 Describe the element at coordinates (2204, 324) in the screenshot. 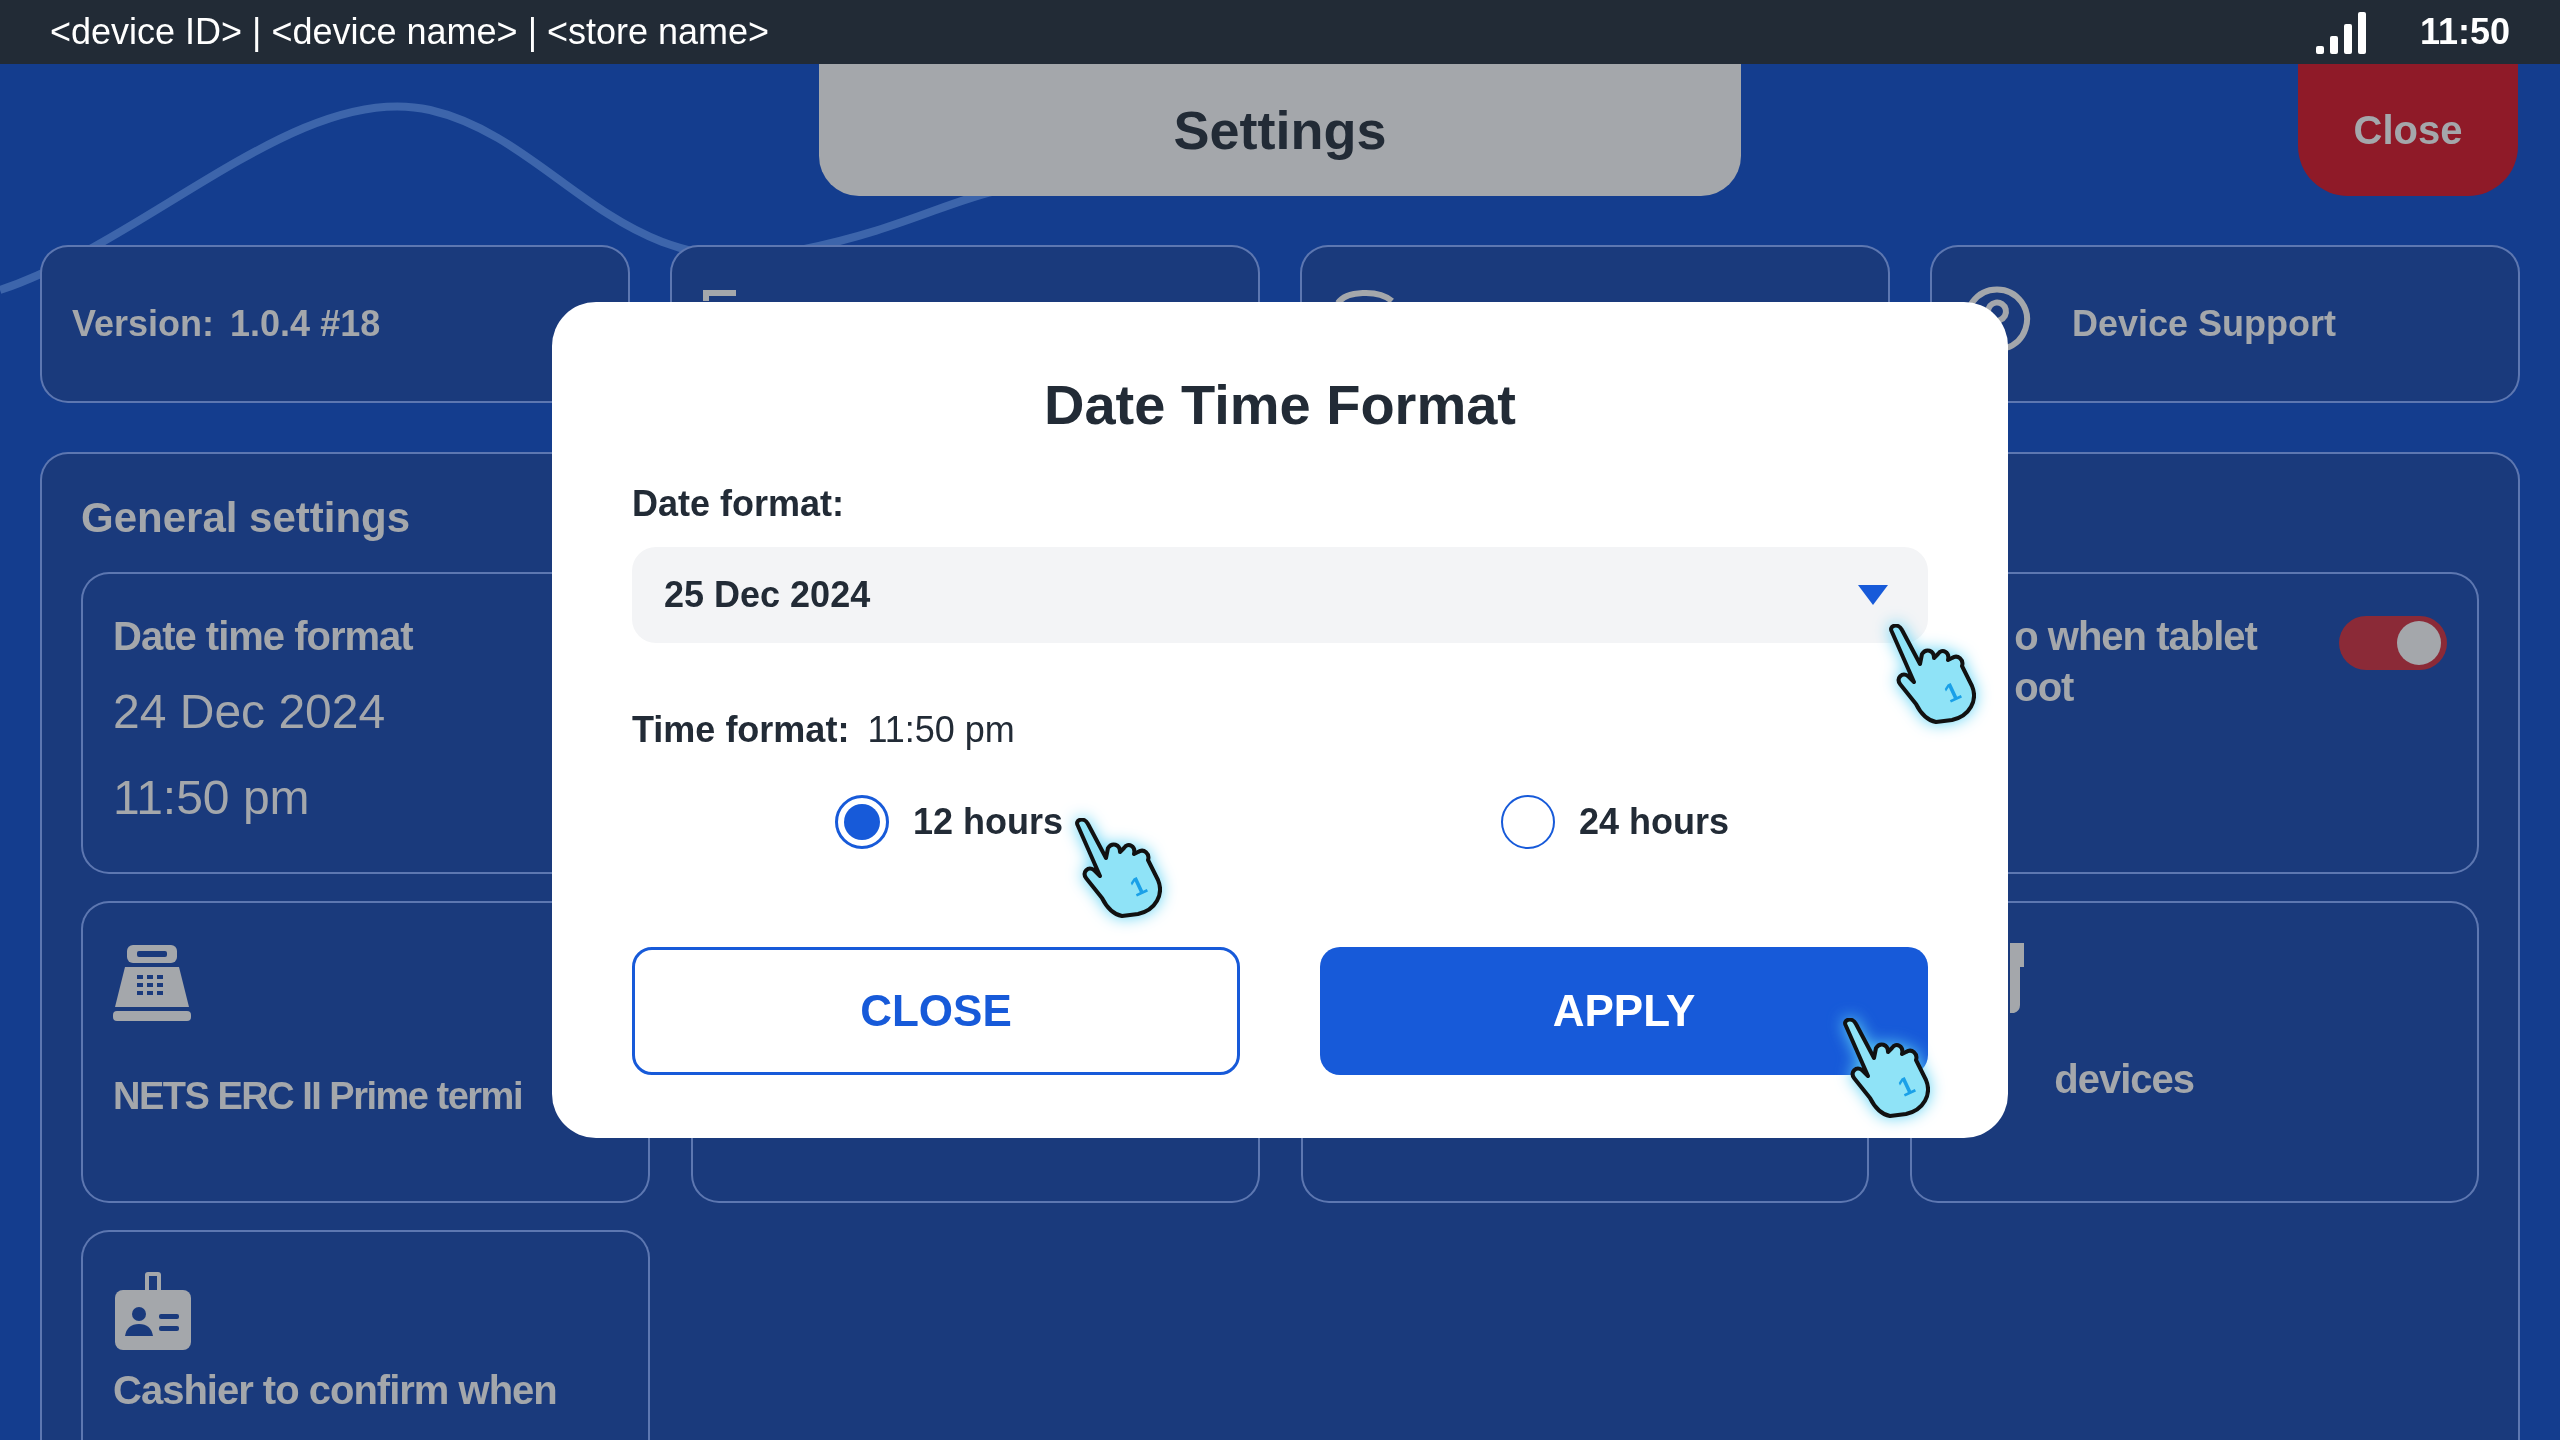

I see `device-support-label: Device Support` at that location.